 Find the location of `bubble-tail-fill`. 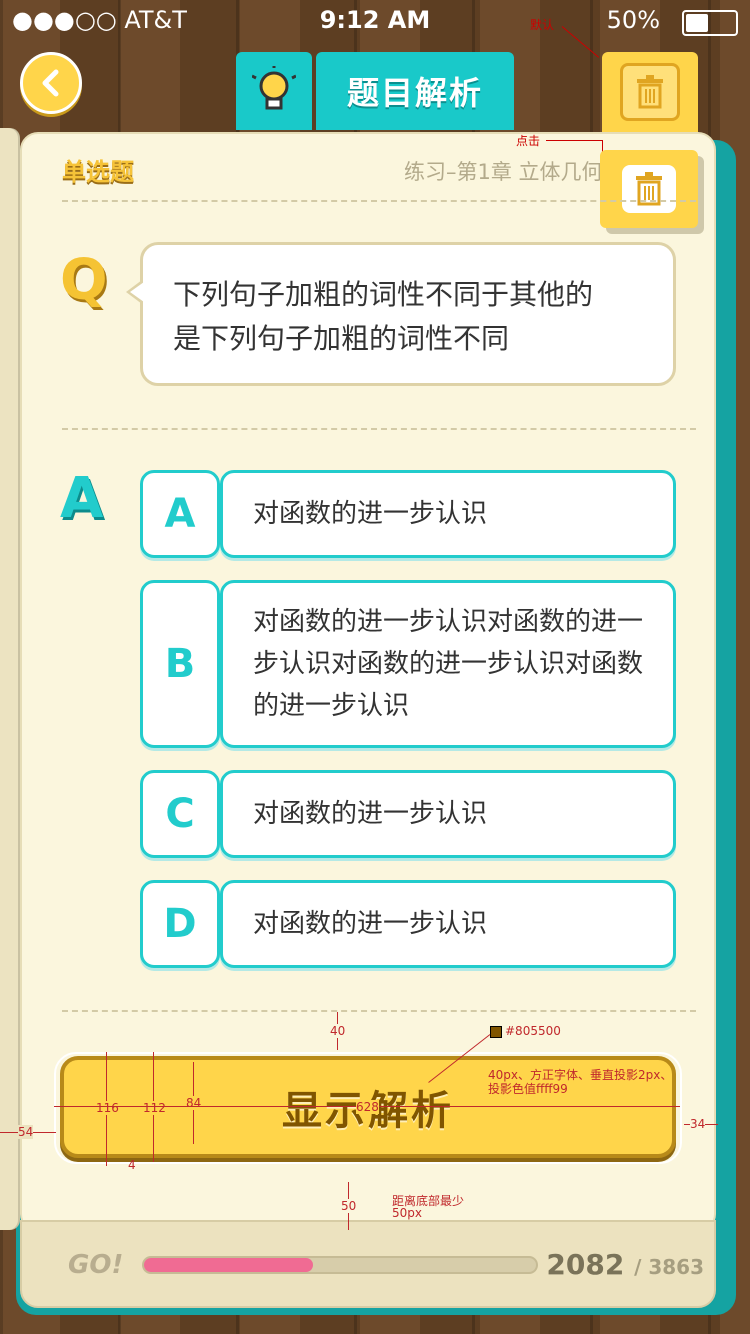

bubble-tail-fill is located at coordinates (137, 292).